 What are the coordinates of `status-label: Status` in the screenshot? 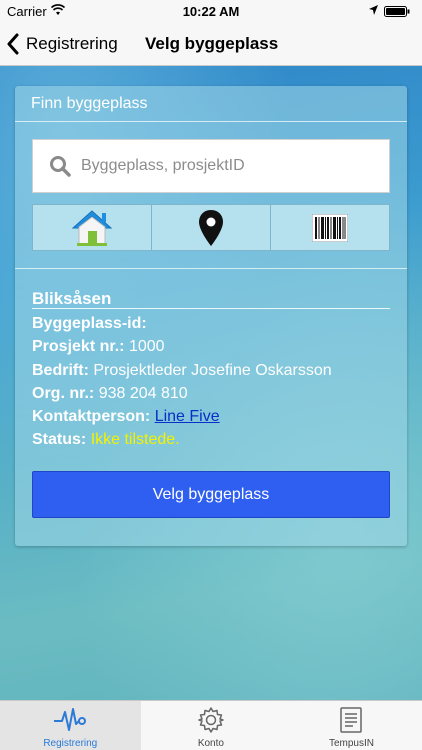 It's located at (56, 439).